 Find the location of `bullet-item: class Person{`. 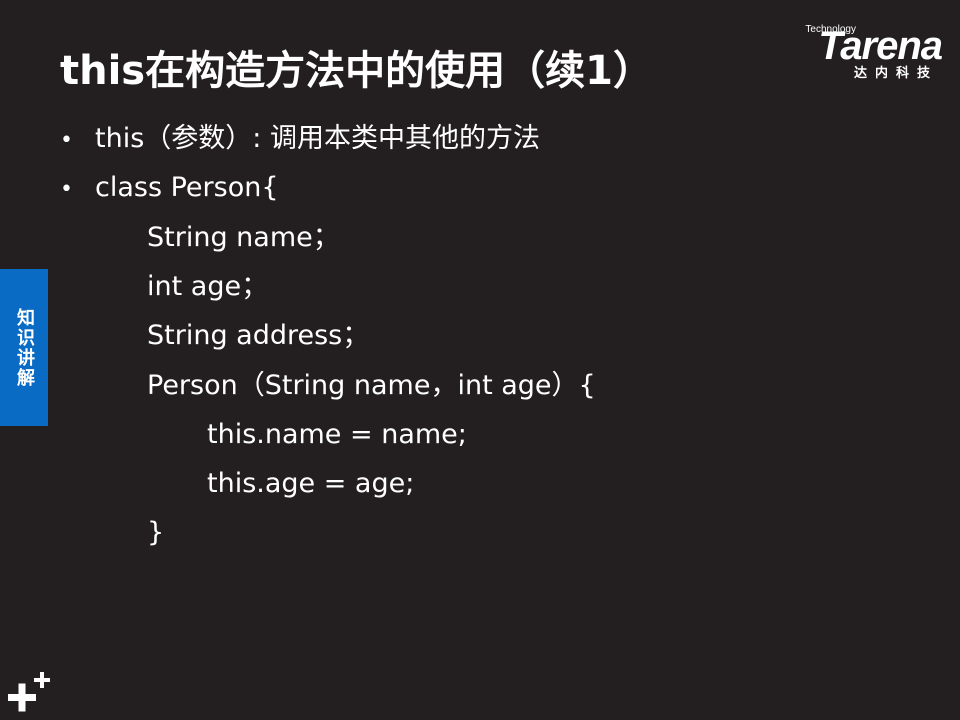

bullet-item: class Person{ is located at coordinates (187, 187).